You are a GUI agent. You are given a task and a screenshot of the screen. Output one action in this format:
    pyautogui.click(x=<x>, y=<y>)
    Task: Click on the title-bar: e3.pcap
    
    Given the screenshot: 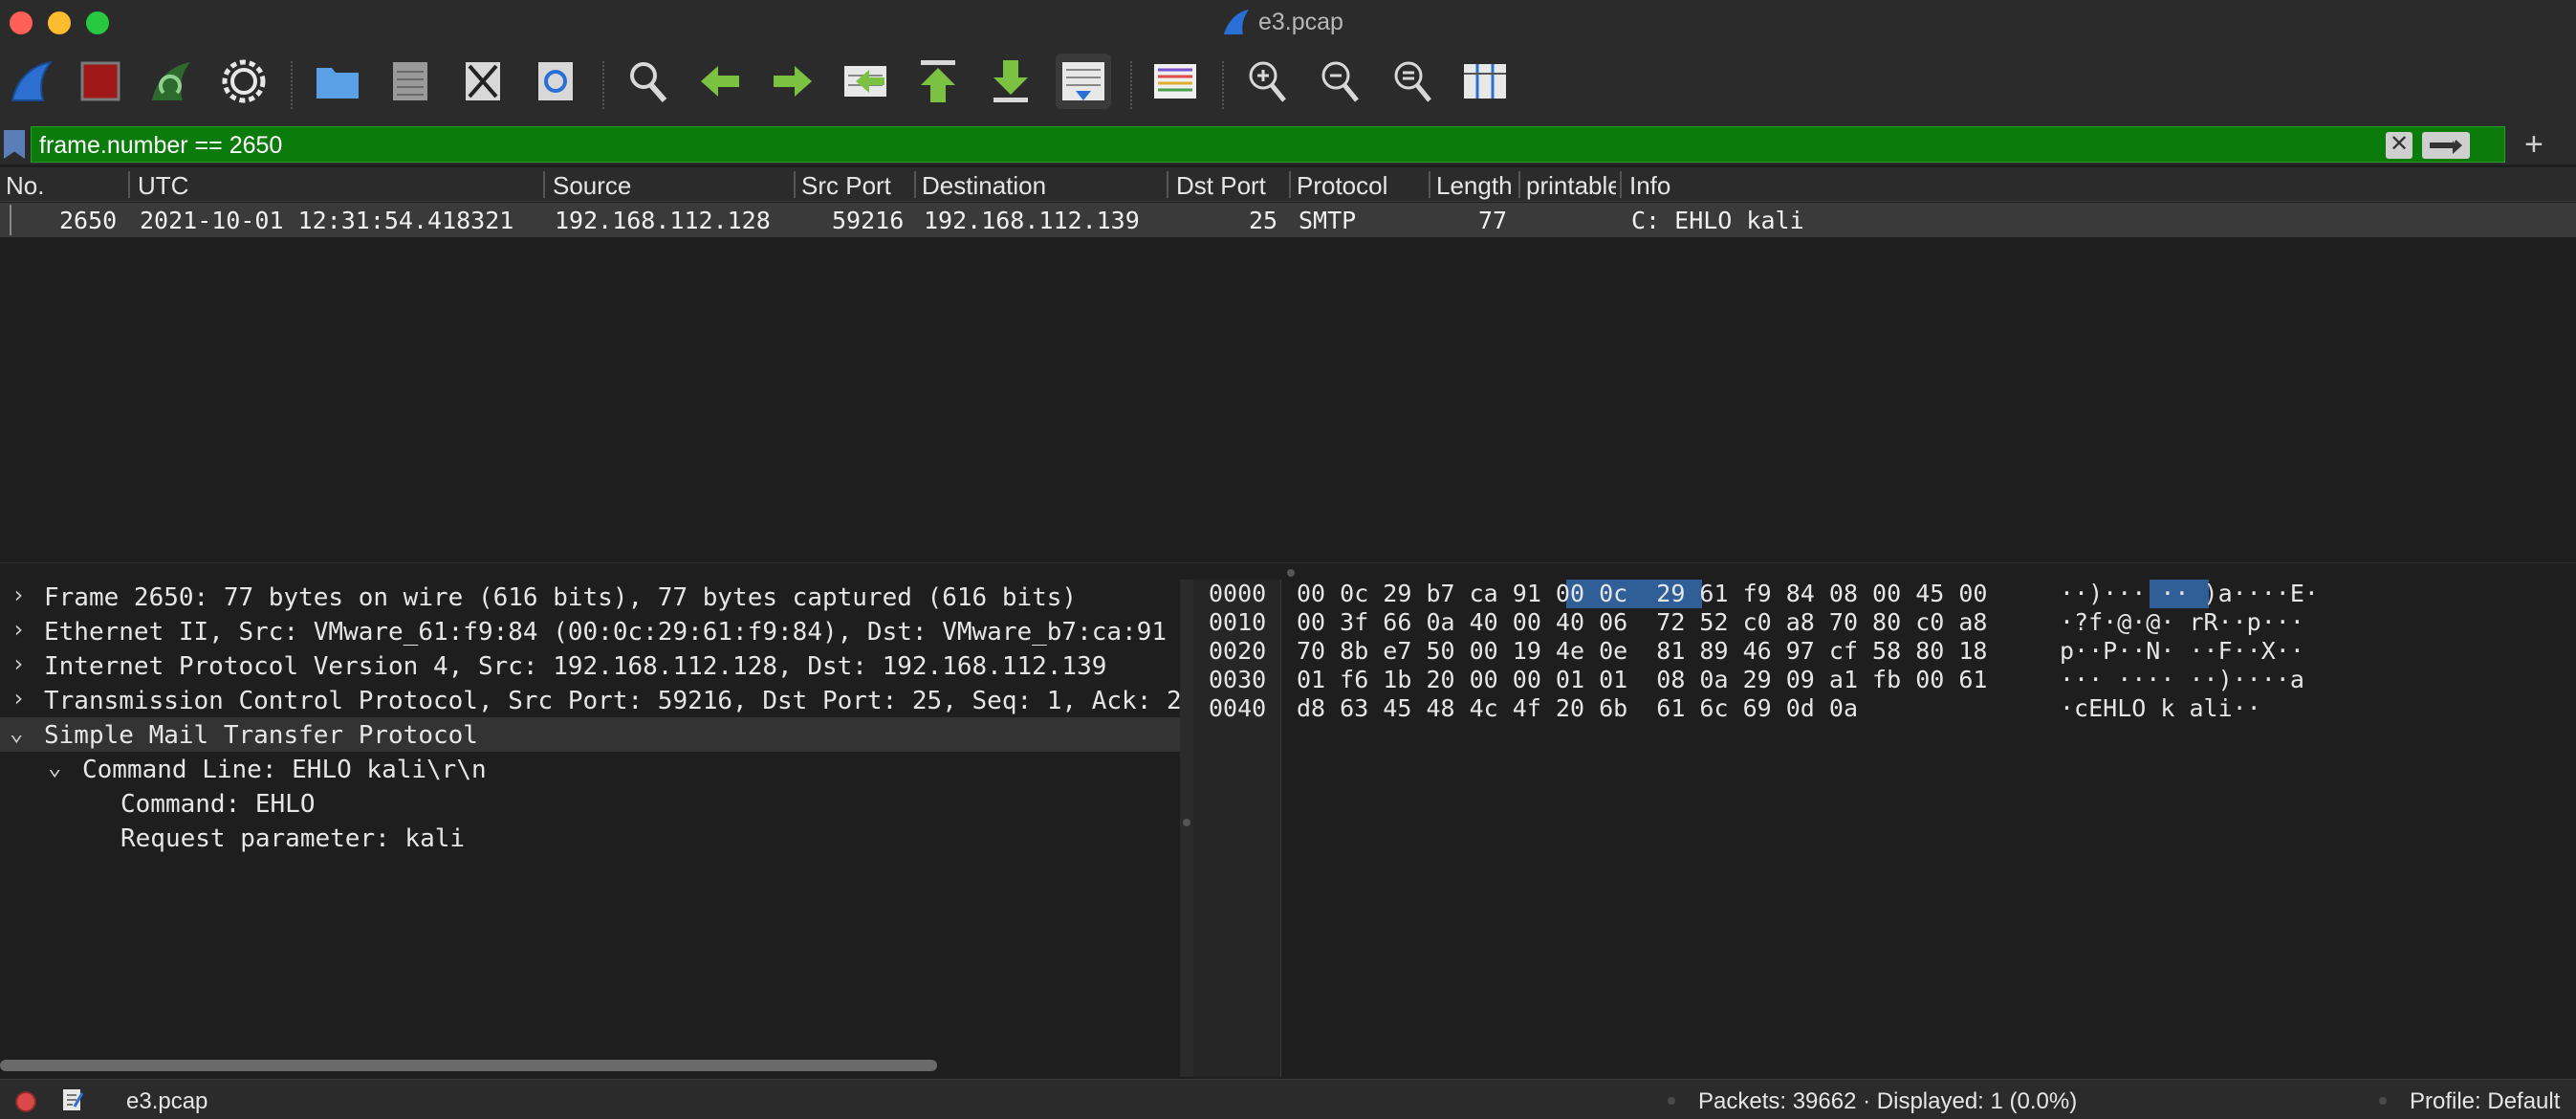 What is the action you would take?
    pyautogui.click(x=1288, y=23)
    